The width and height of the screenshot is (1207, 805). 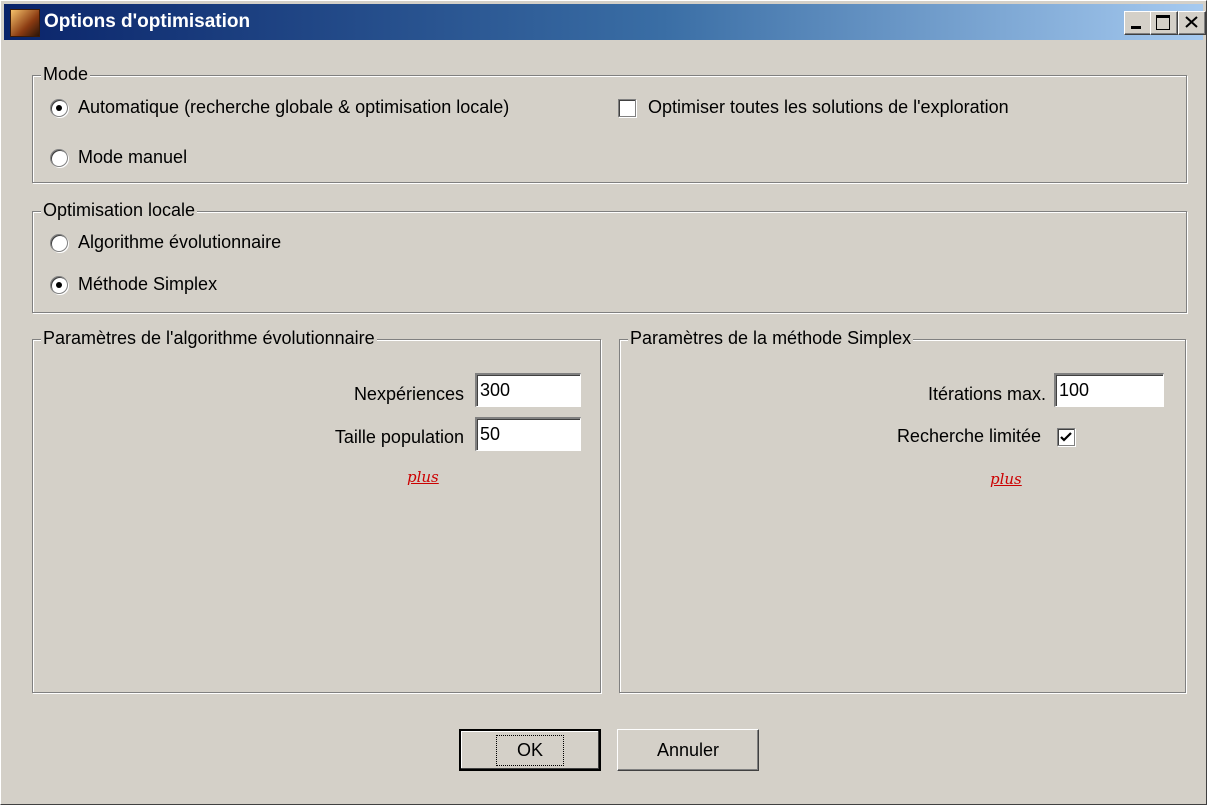 What do you see at coordinates (147, 21) in the screenshot?
I see `window-title: Options d'optimisation` at bounding box center [147, 21].